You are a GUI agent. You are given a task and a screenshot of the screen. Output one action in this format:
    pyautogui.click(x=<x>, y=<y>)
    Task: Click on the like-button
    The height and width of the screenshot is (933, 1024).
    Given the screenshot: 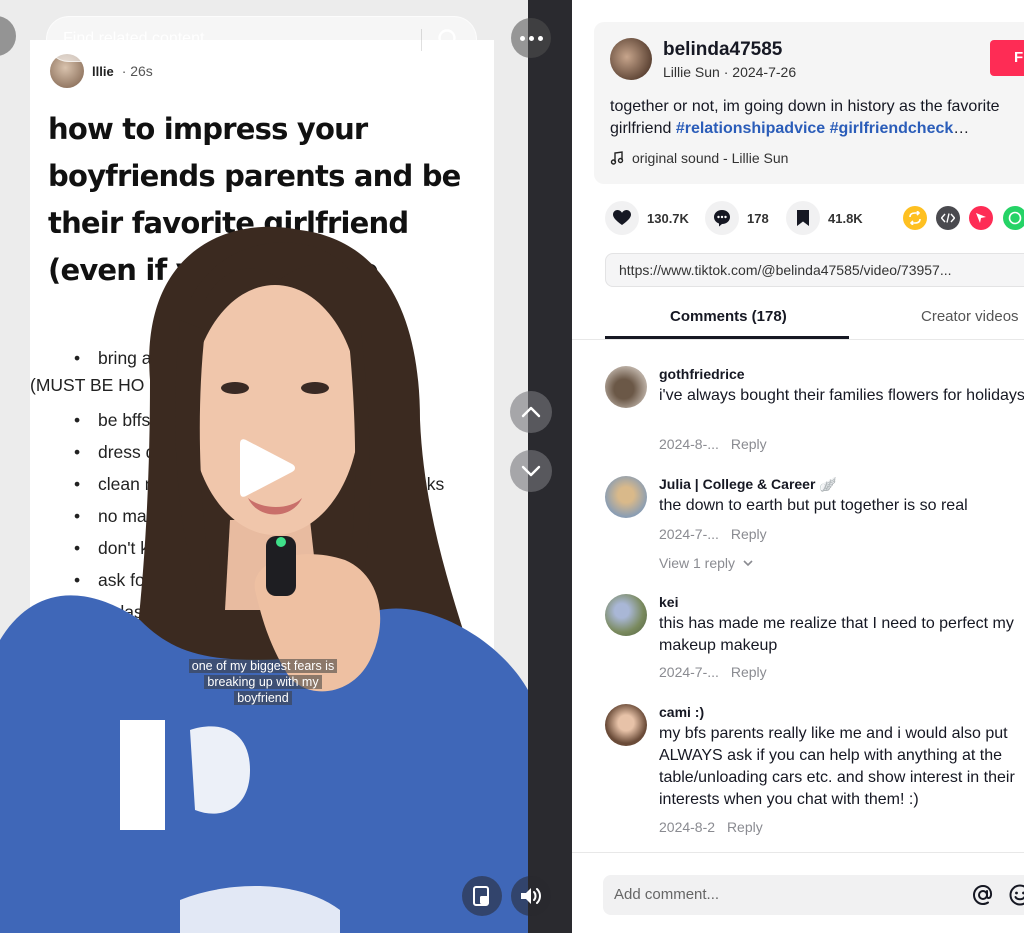 What is the action you would take?
    pyautogui.click(x=622, y=218)
    